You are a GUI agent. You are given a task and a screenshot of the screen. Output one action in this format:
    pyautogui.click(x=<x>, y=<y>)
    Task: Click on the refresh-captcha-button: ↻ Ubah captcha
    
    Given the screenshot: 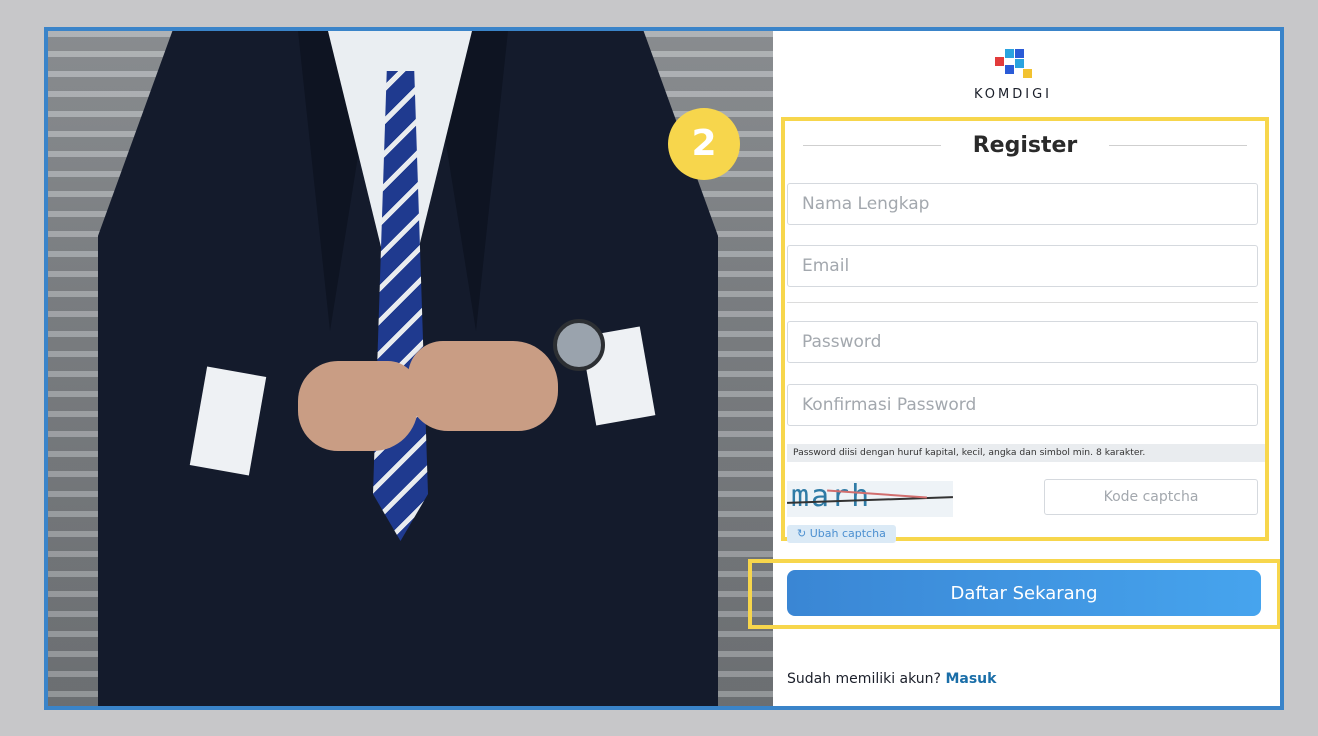 What is the action you would take?
    pyautogui.click(x=841, y=534)
    